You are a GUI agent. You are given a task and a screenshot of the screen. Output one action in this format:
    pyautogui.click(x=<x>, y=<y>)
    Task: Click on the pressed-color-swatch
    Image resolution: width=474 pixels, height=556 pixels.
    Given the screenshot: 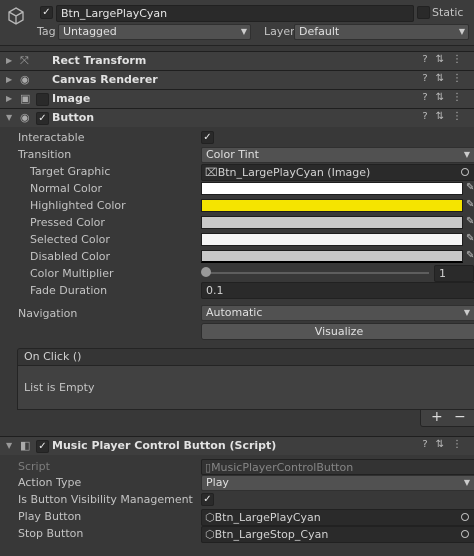 What is the action you would take?
    pyautogui.click(x=332, y=222)
    